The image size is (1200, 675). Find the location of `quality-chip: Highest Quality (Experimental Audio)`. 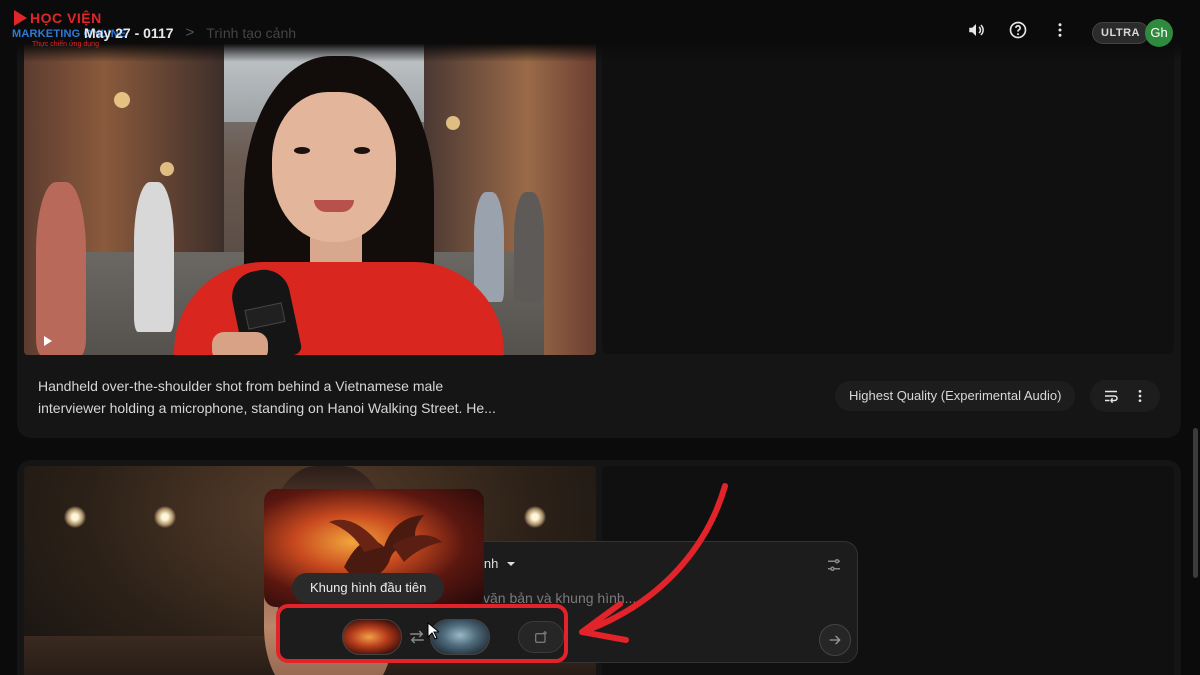

quality-chip: Highest Quality (Experimental Audio) is located at coordinates (955, 396).